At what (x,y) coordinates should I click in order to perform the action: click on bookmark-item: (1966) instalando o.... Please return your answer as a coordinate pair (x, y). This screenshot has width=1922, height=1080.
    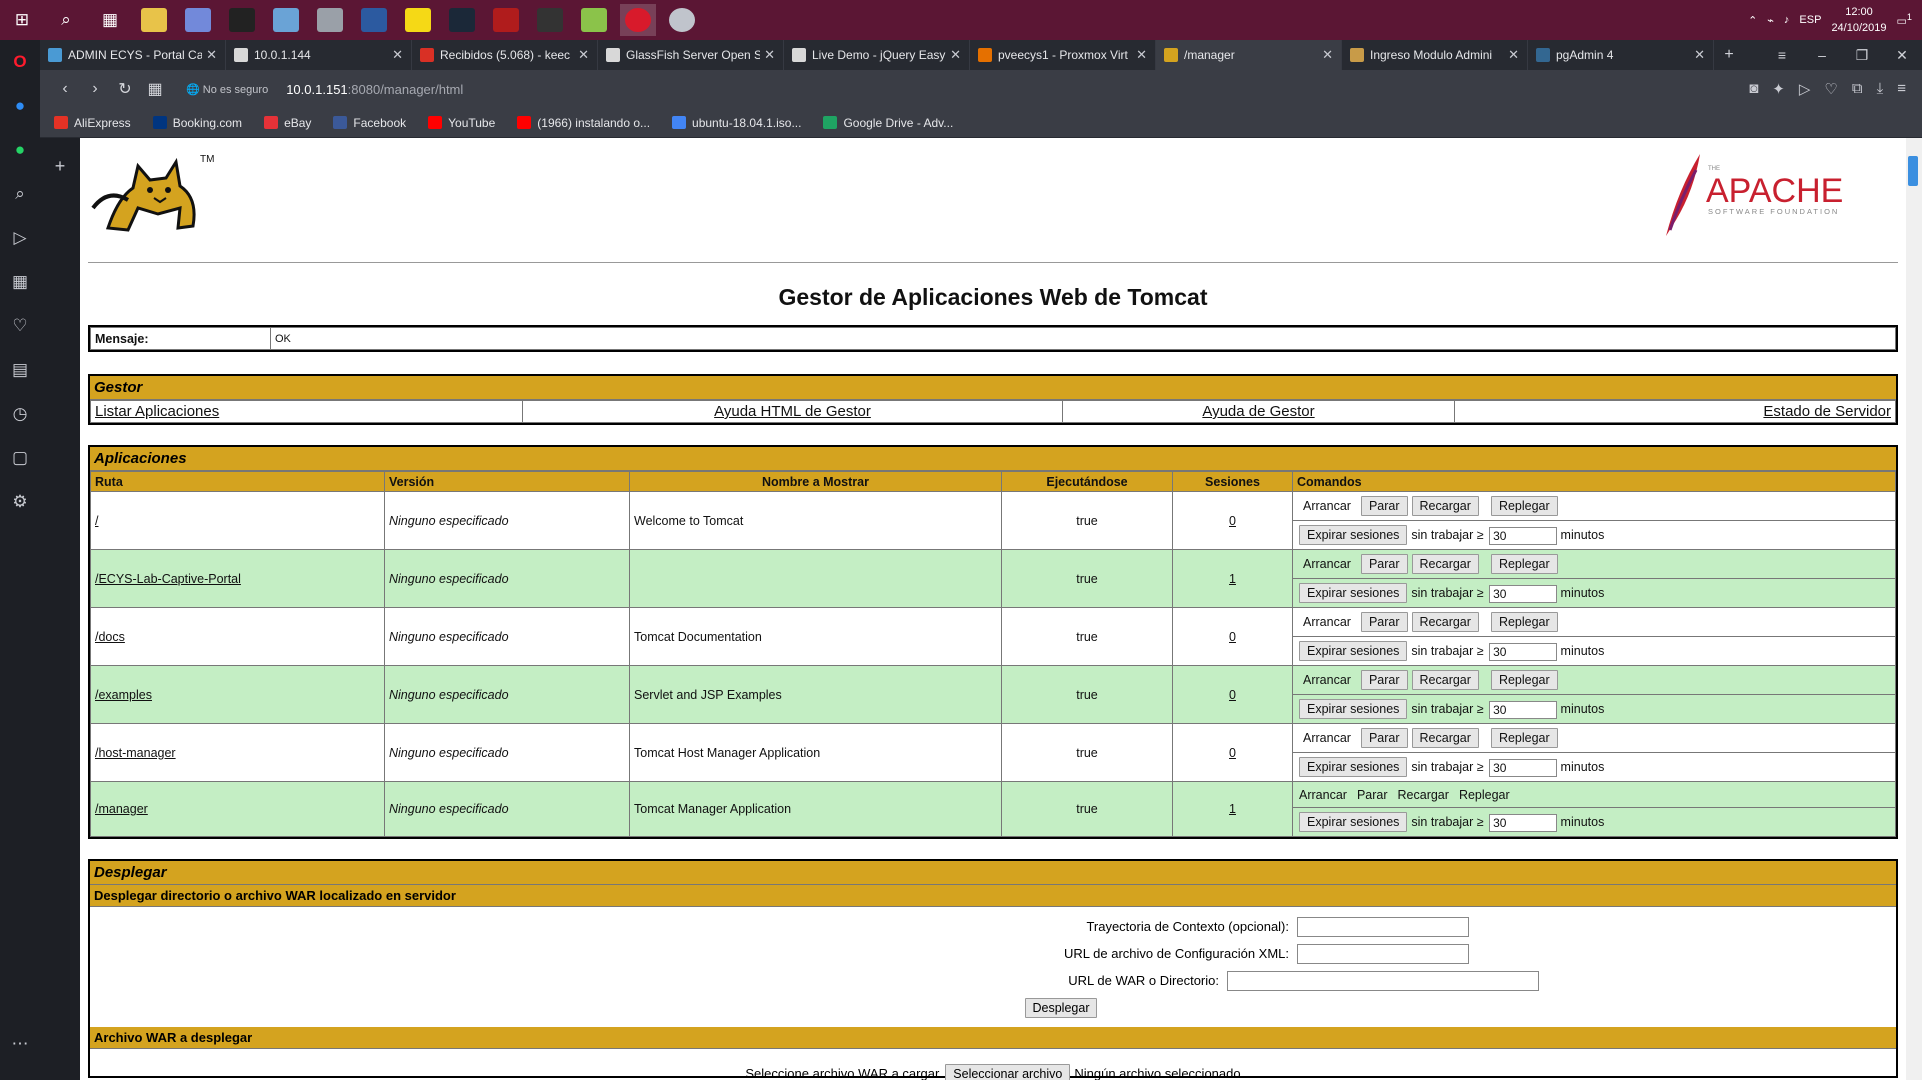
    Looking at the image, I should click on (583, 123).